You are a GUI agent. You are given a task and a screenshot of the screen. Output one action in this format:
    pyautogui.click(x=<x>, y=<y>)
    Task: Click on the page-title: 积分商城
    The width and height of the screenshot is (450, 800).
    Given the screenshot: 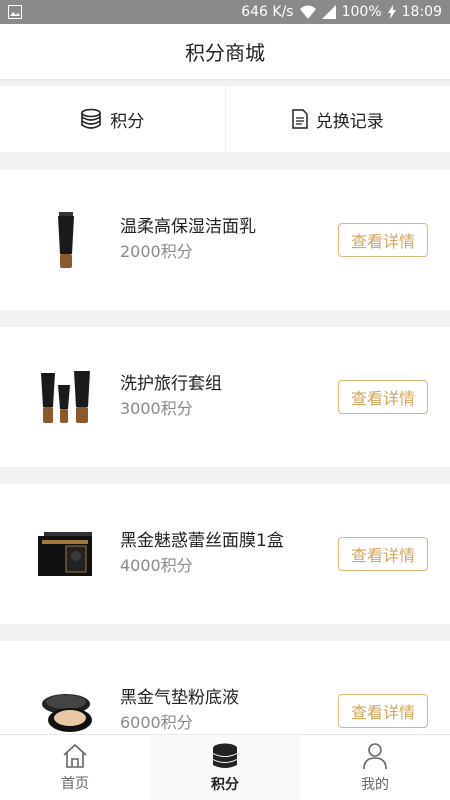 What is the action you would take?
    pyautogui.click(x=225, y=53)
    